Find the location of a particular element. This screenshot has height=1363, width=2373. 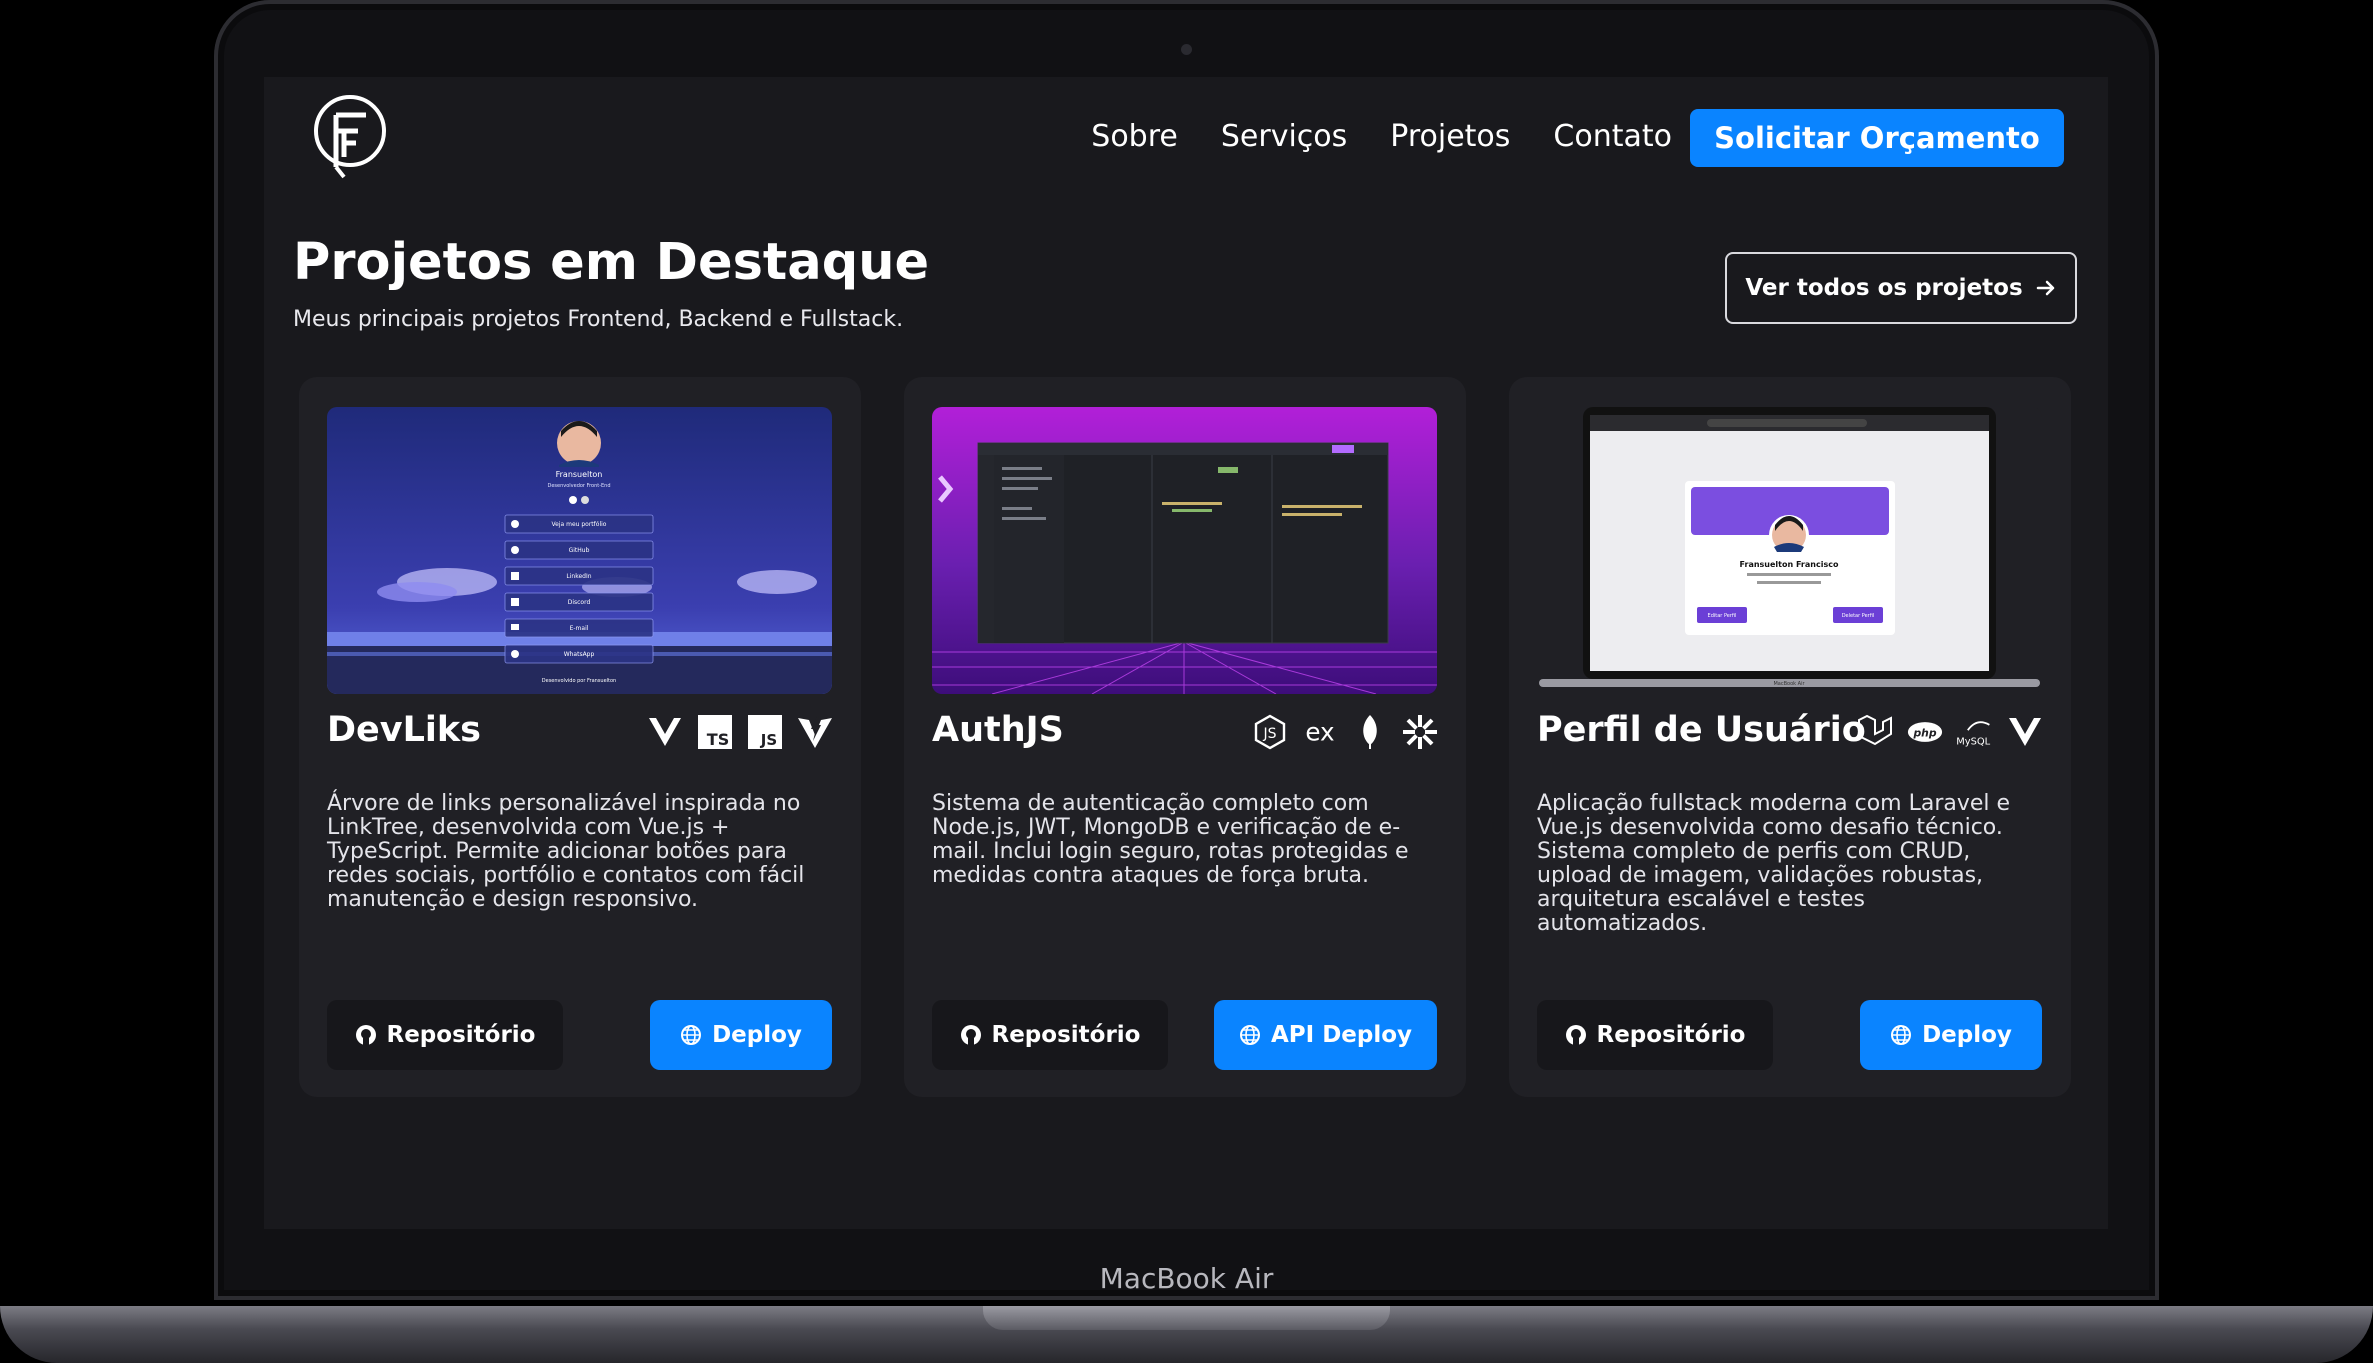

svg-text: php is located at coordinates (1924, 733).